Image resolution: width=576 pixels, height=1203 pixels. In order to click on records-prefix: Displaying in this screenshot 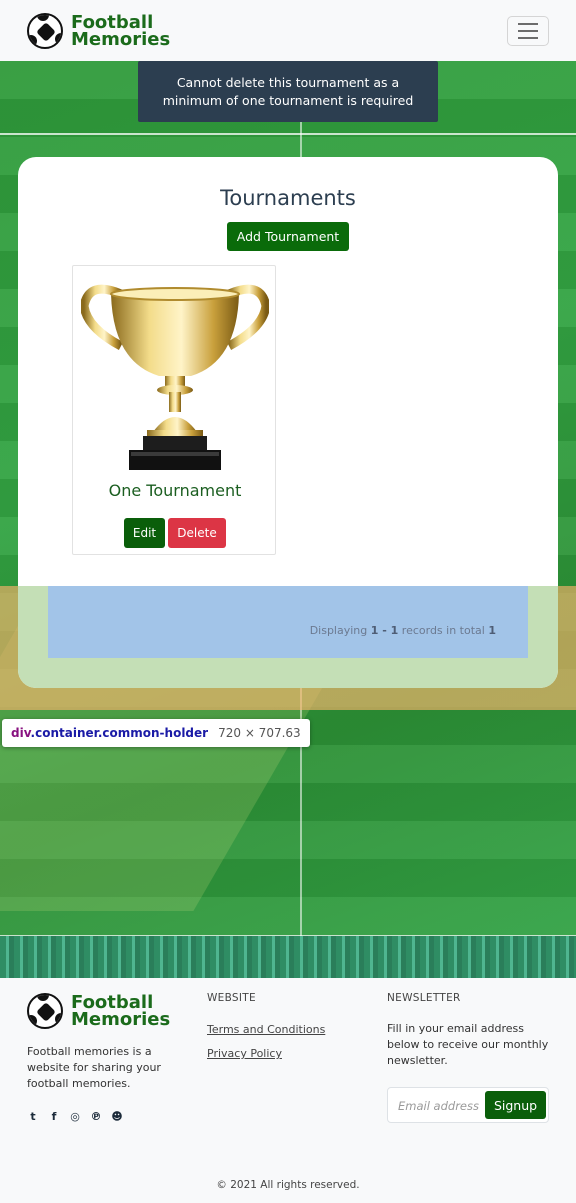, I will do `click(338, 630)`.